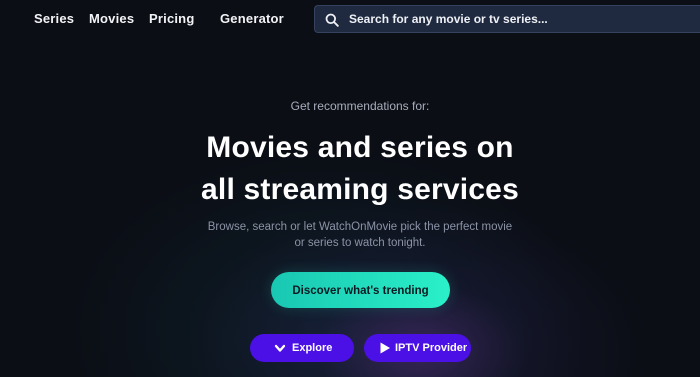 The image size is (700, 377). What do you see at coordinates (360, 243) in the screenshot?
I see `hero-description-line-2: or series to watch tonight.` at bounding box center [360, 243].